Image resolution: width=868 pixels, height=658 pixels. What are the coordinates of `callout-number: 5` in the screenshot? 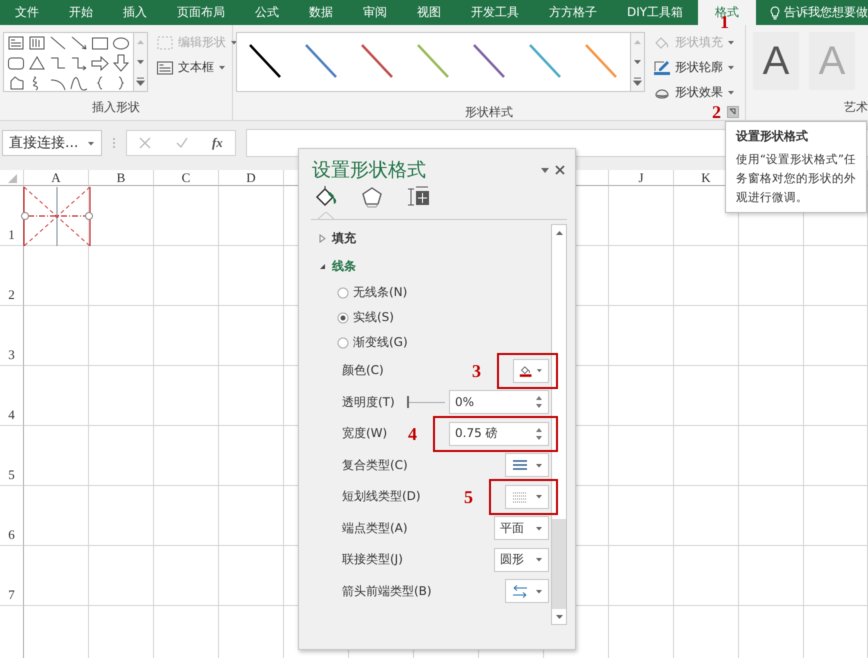 It's located at (468, 497).